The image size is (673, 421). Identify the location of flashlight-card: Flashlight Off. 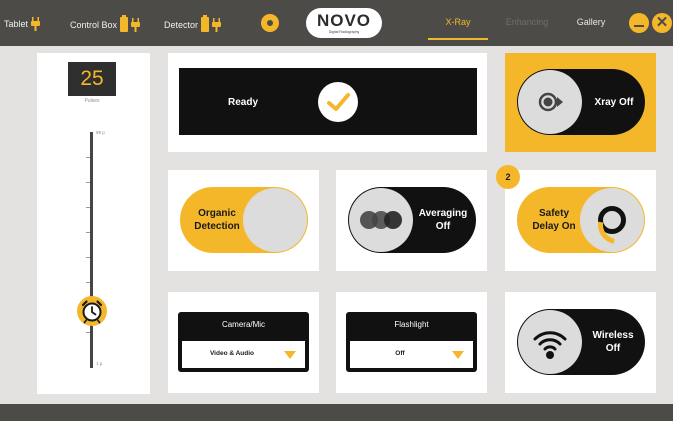
(411, 342).